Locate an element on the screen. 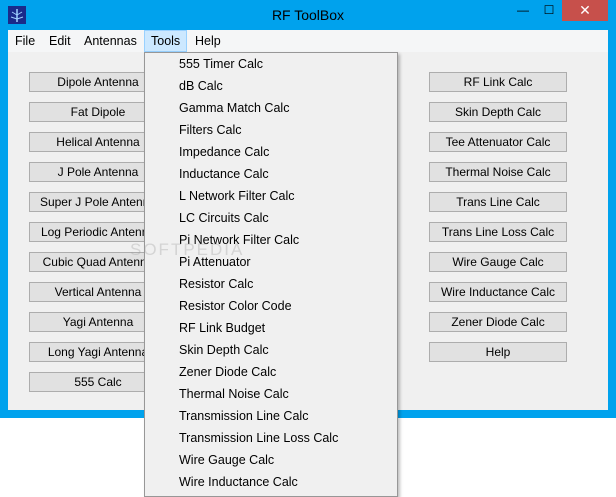 The width and height of the screenshot is (616, 497). tools-menu-item: RF Link Budget is located at coordinates (222, 328).